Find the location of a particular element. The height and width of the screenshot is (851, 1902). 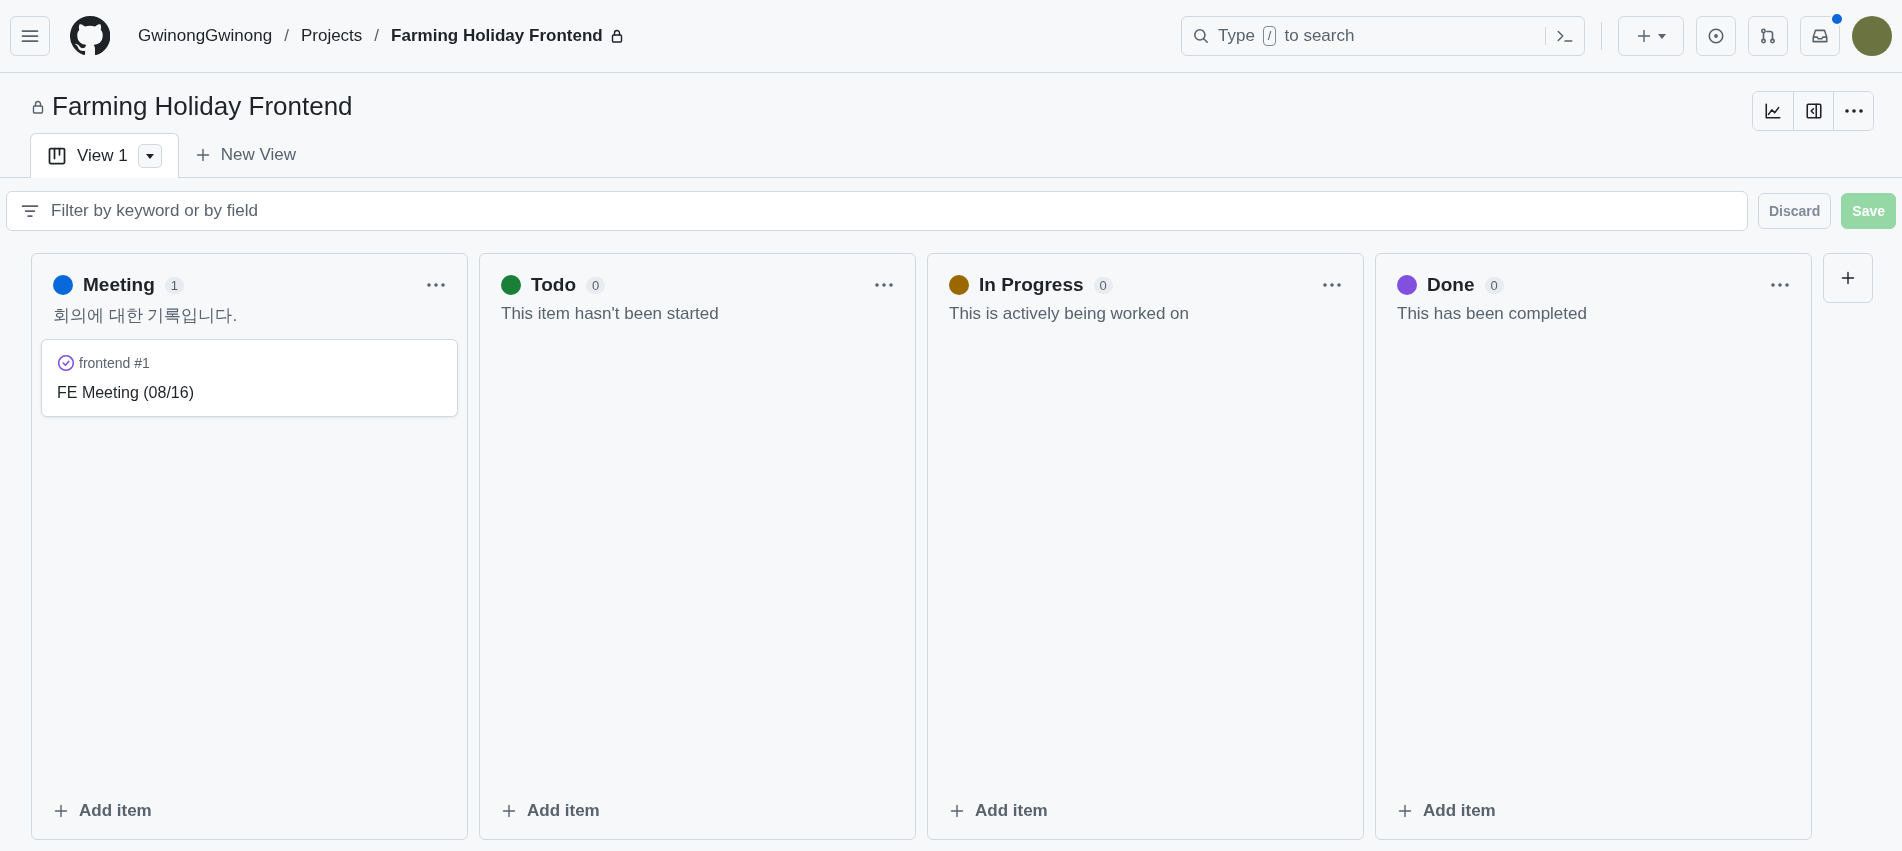

inbox-icon is located at coordinates (1820, 36).